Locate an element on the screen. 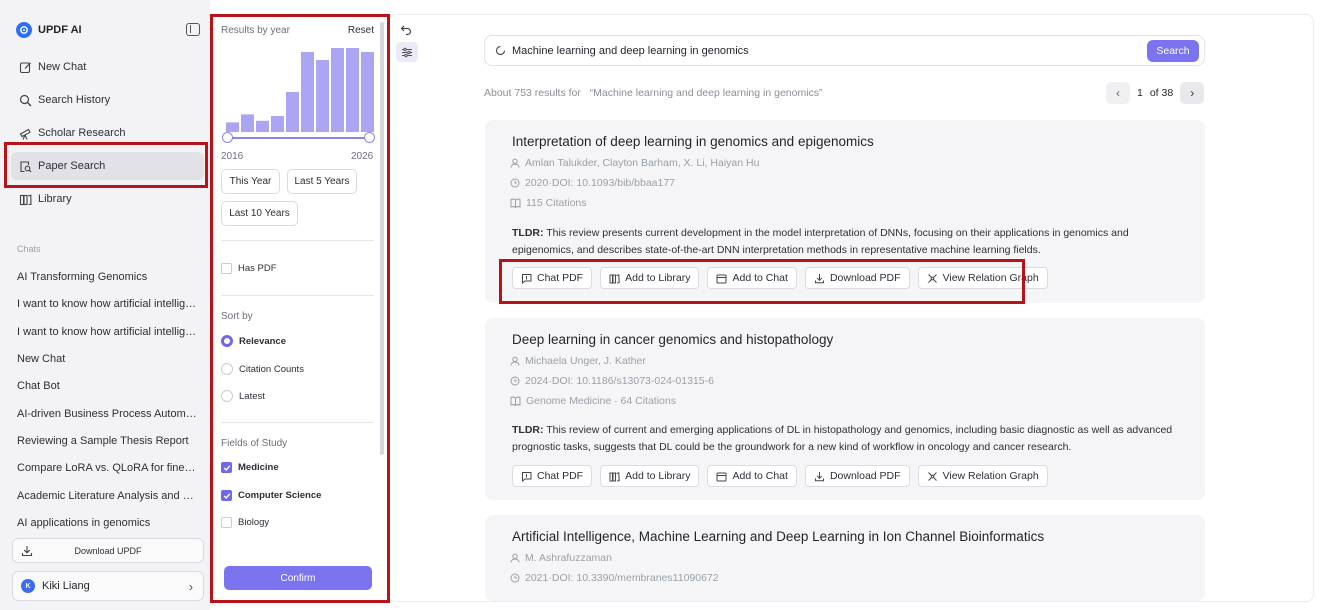 The height and width of the screenshot is (610, 1322). filter-scrollbar is located at coordinates (382, 238).